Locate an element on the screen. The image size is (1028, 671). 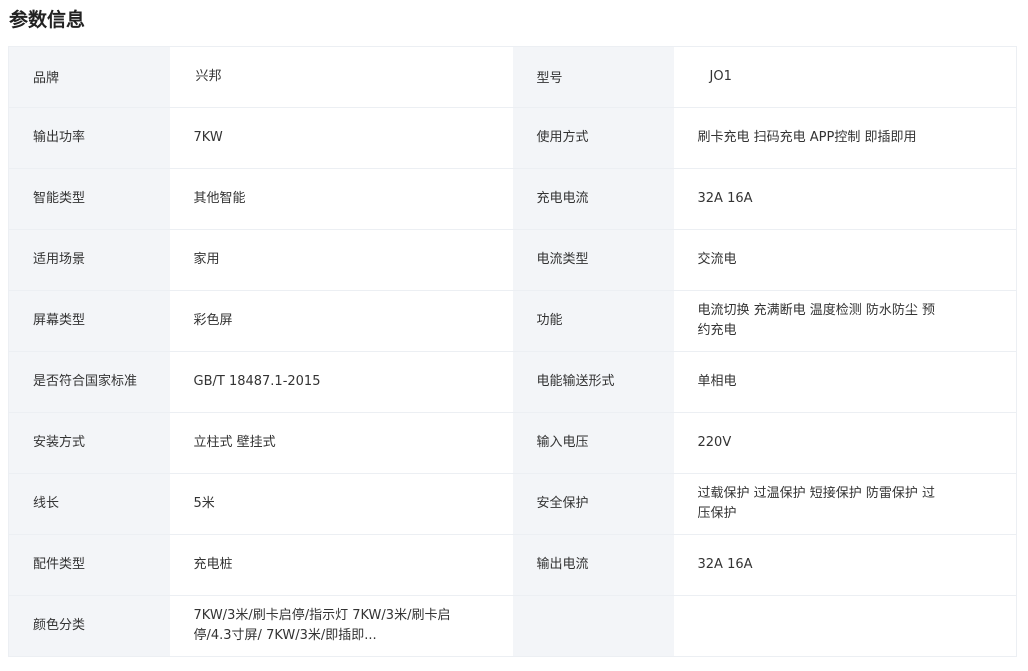
table-row: 屏幕类型 彩色屏 功能 电流切换 充满断电 温度检测 防水防尘 预约充电 is located at coordinates (512, 321).